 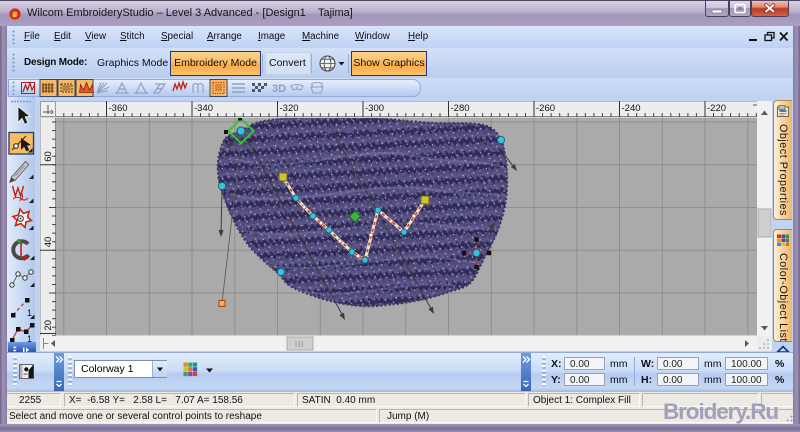 What do you see at coordinates (203, 108) in the screenshot?
I see `svg-text: -340` at bounding box center [203, 108].